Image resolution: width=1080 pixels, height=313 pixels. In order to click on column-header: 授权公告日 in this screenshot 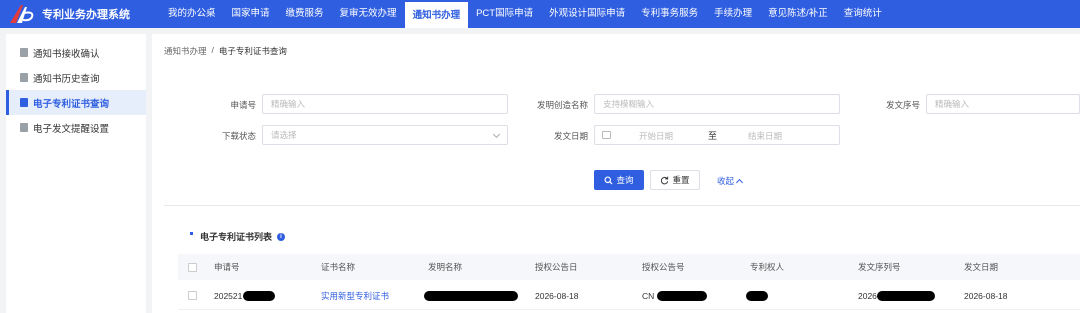, I will do `click(556, 267)`.